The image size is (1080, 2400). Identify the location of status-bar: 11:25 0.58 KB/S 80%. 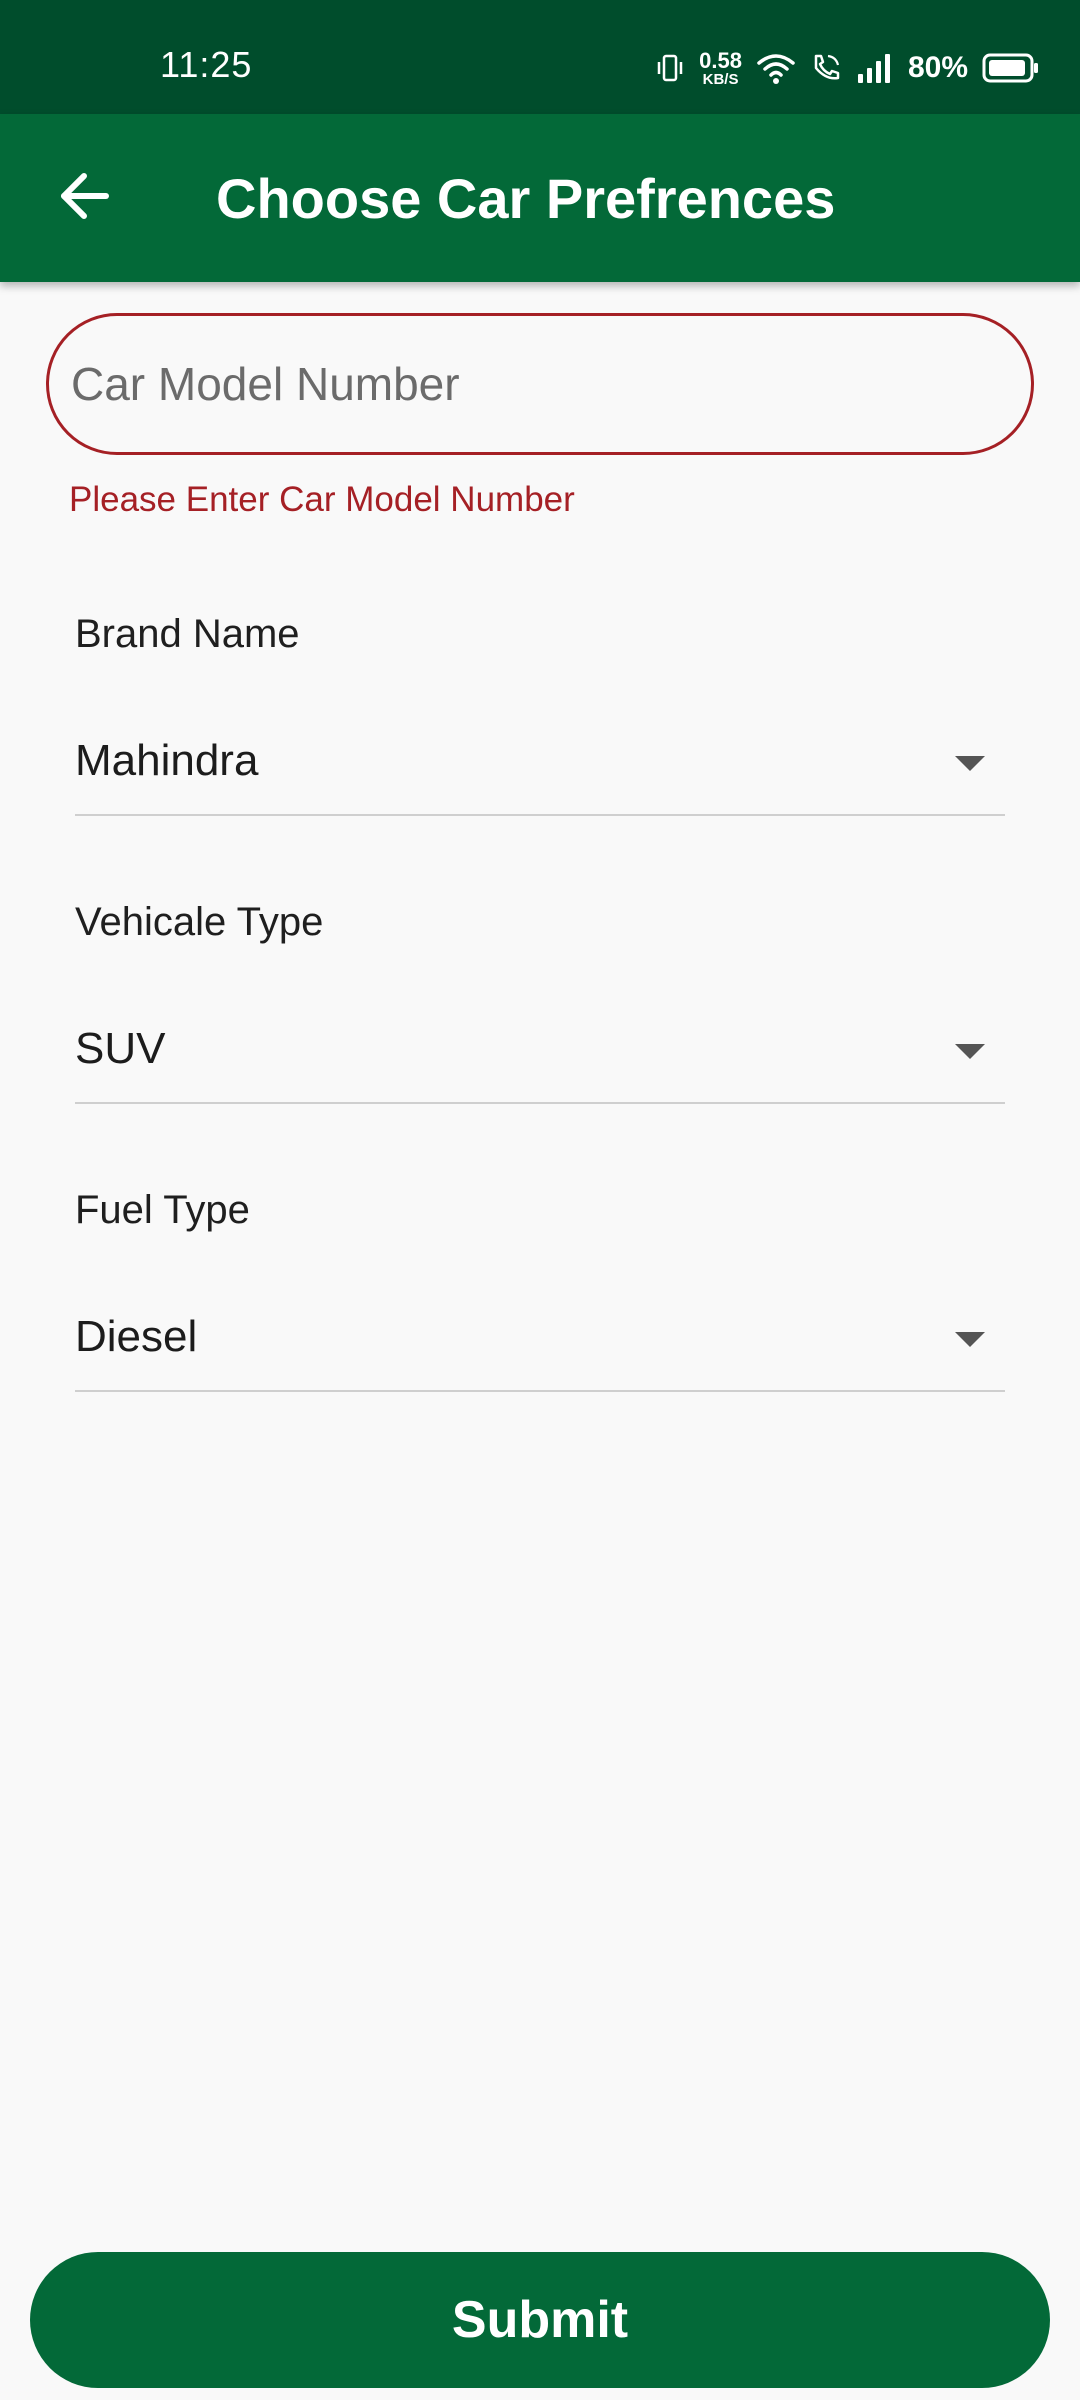
(540, 57).